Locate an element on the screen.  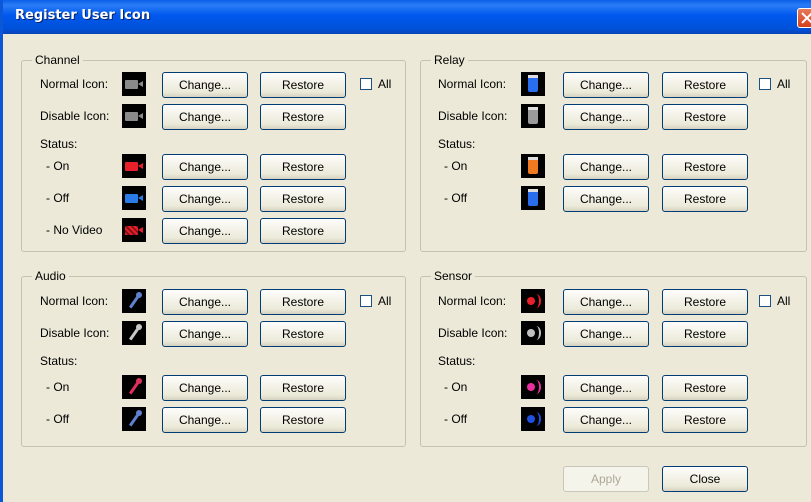
channel-normal-label: Normal Icon: is located at coordinates (74, 84).